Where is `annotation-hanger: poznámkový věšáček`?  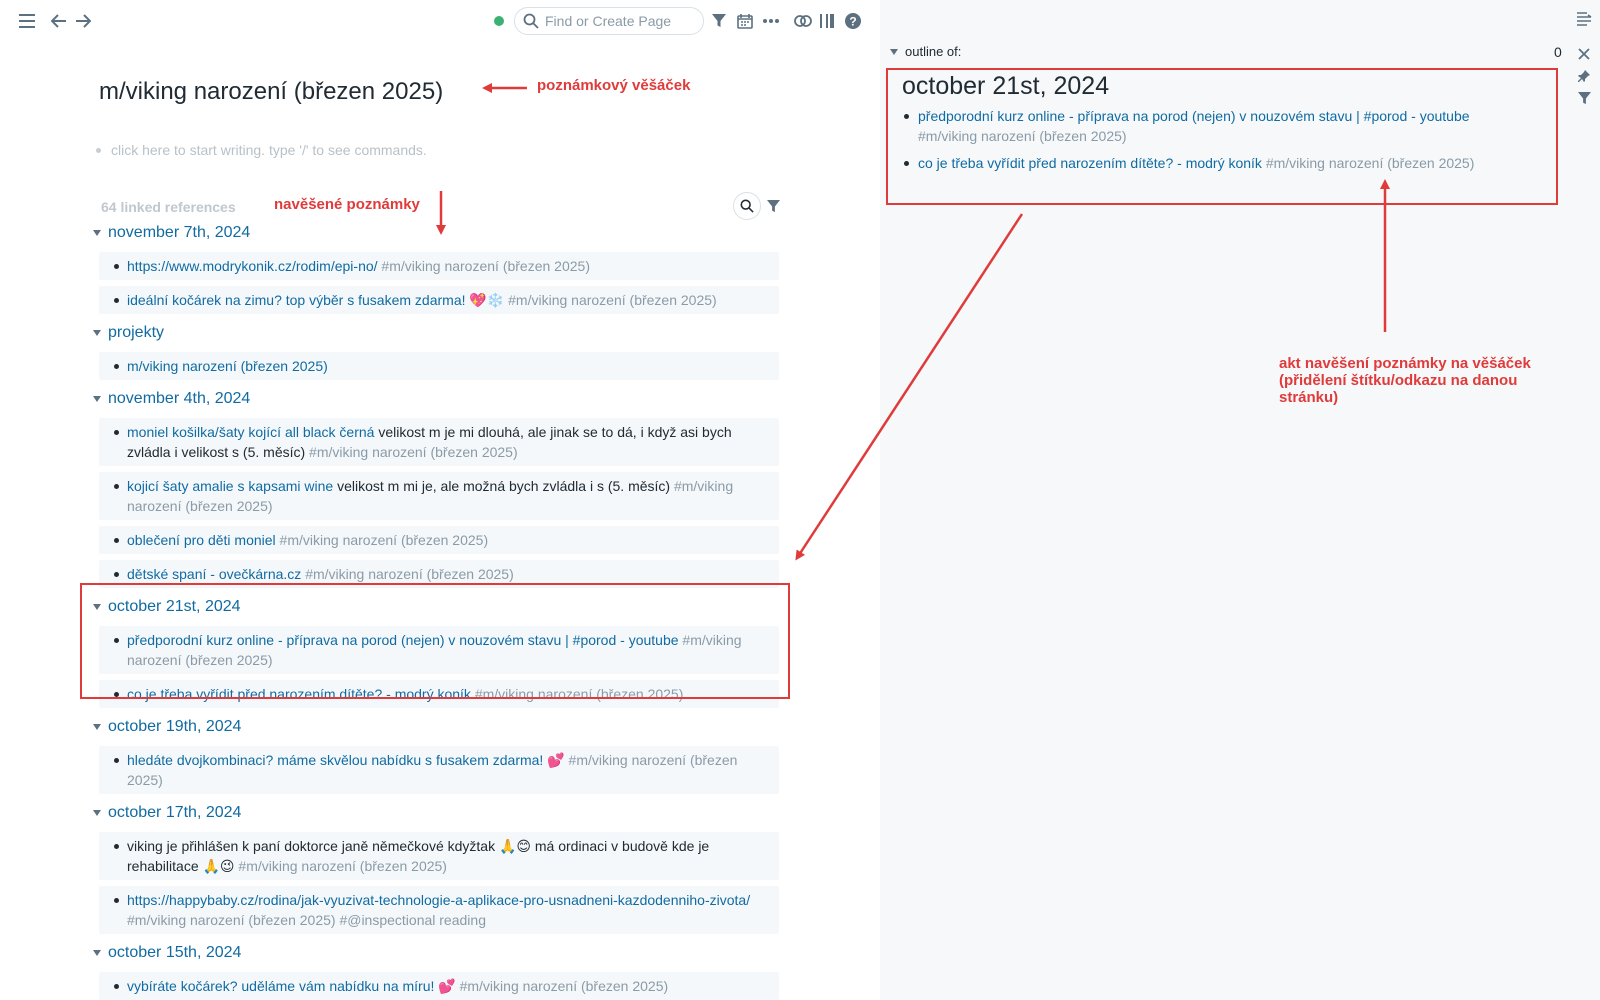 annotation-hanger: poznámkový věšáček is located at coordinates (614, 85).